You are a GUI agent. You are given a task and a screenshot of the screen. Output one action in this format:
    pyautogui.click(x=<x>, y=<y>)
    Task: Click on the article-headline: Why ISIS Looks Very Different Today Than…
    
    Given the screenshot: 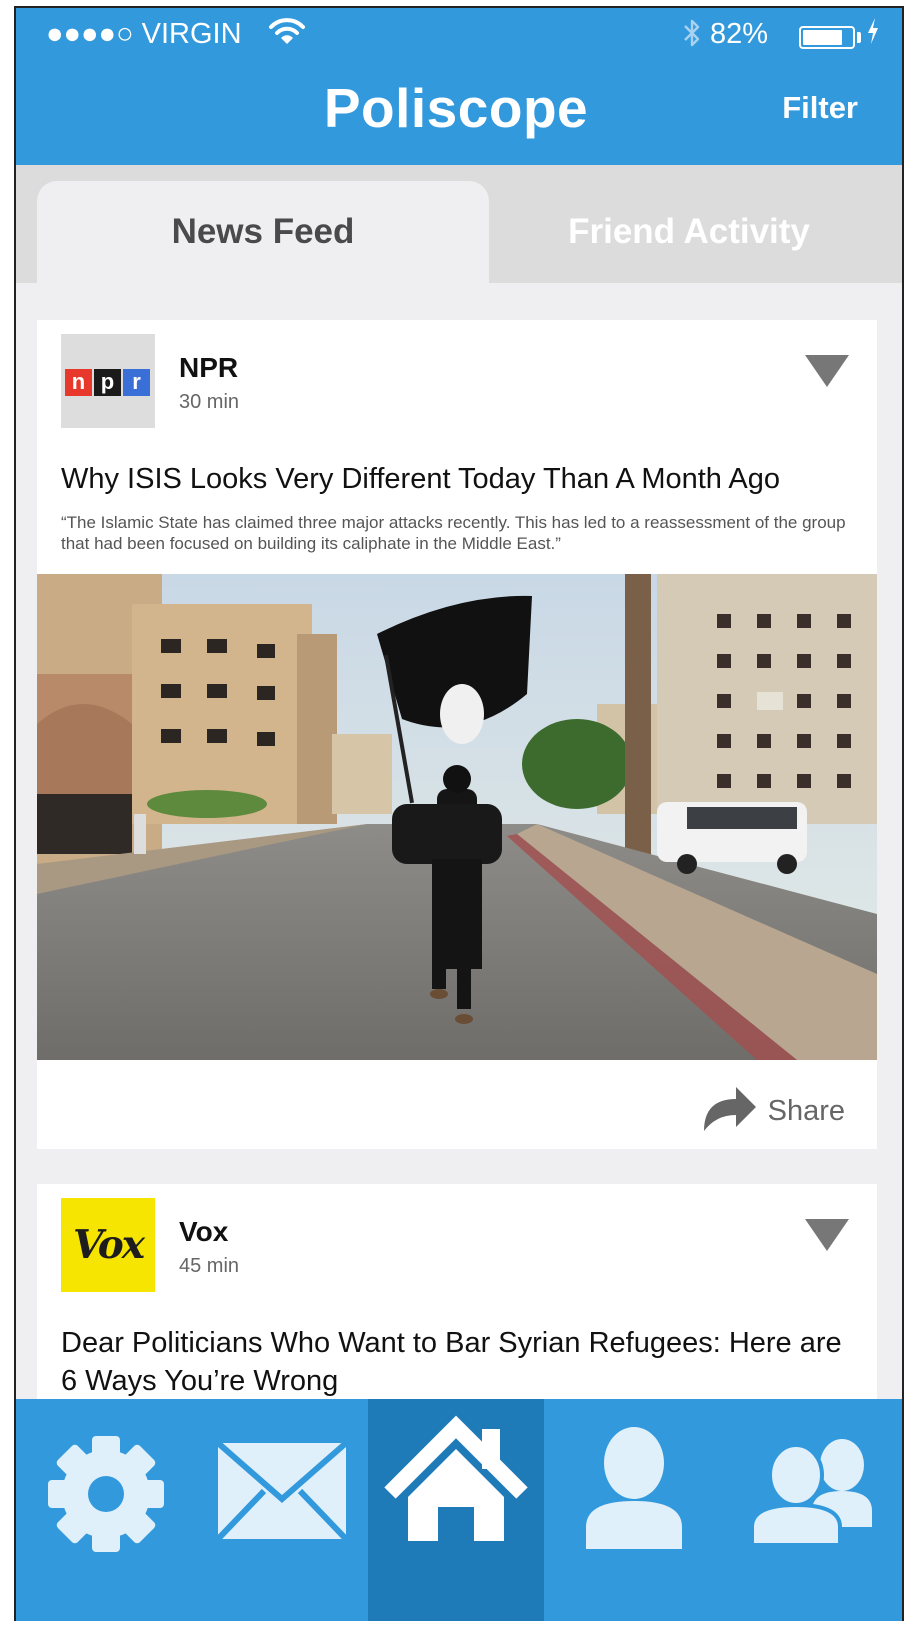 What is the action you would take?
    pyautogui.click(x=461, y=479)
    